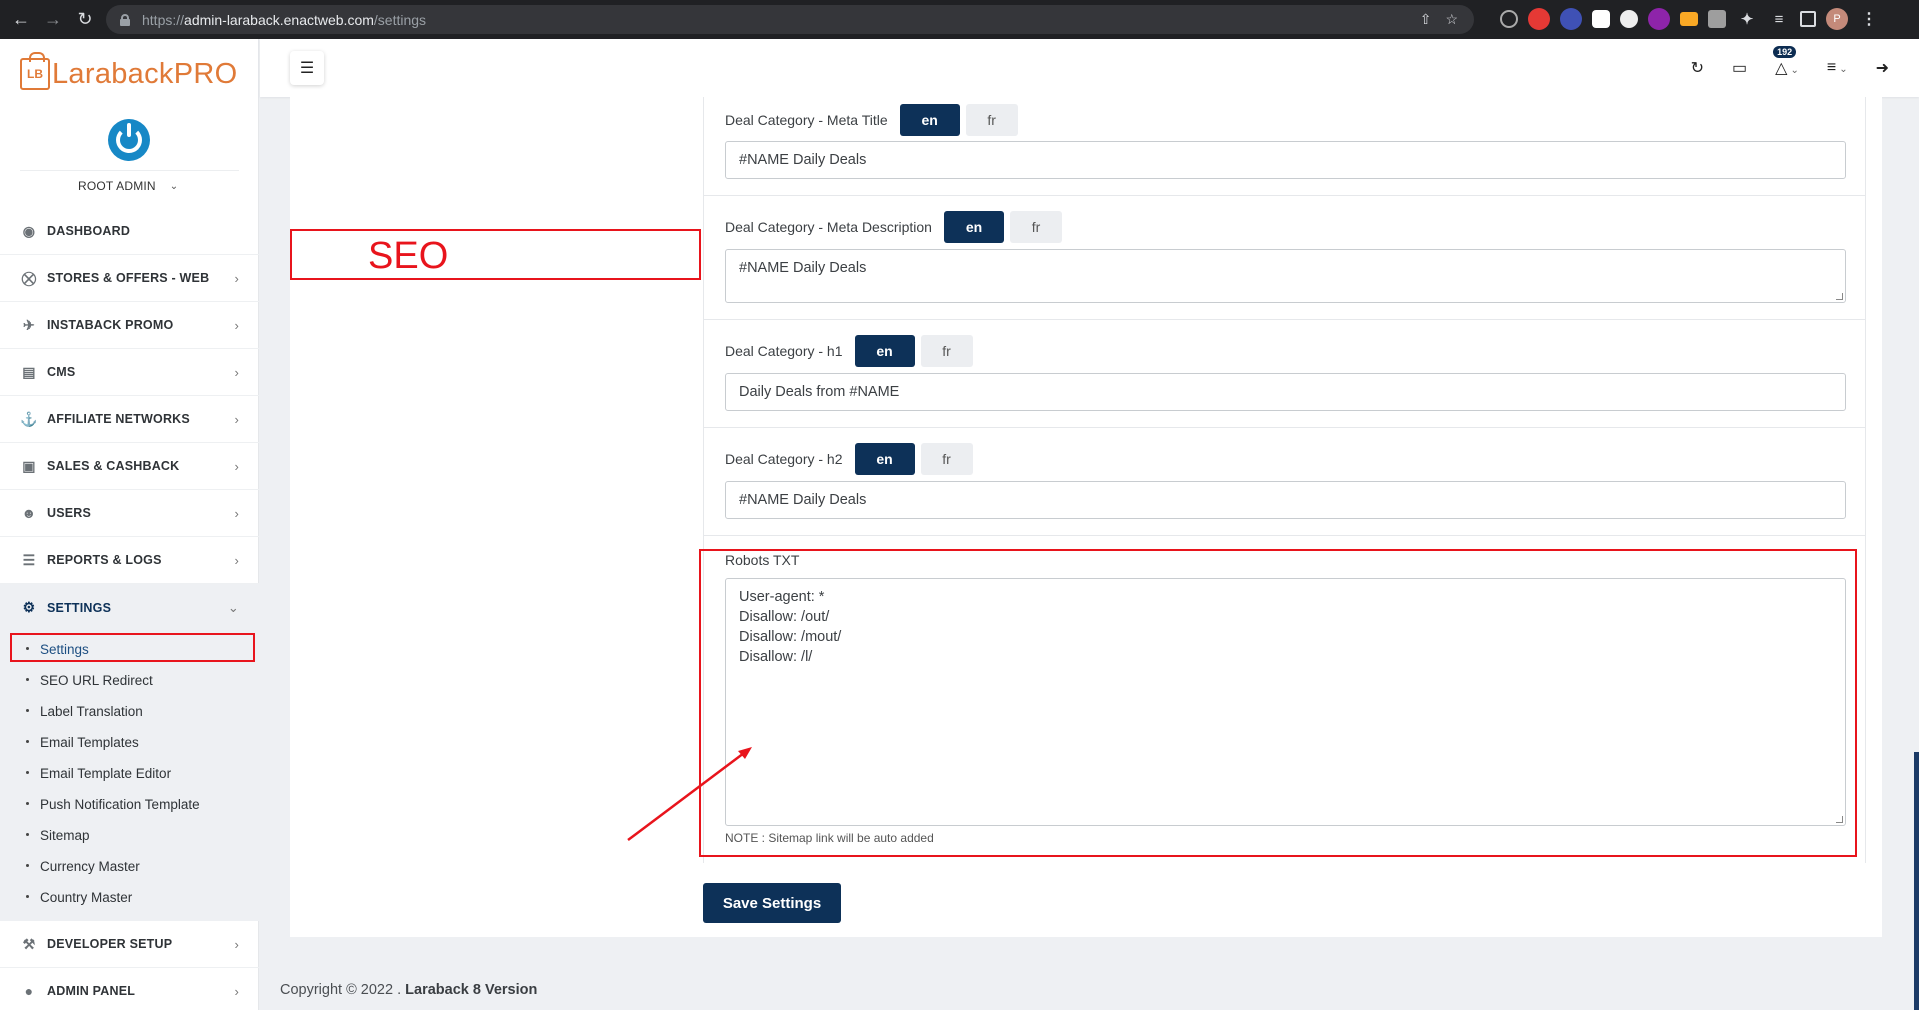 Image resolution: width=1919 pixels, height=1010 pixels. Describe the element at coordinates (129, 513) in the screenshot. I see `sidebar-item-users: ☻ USERS ›` at that location.